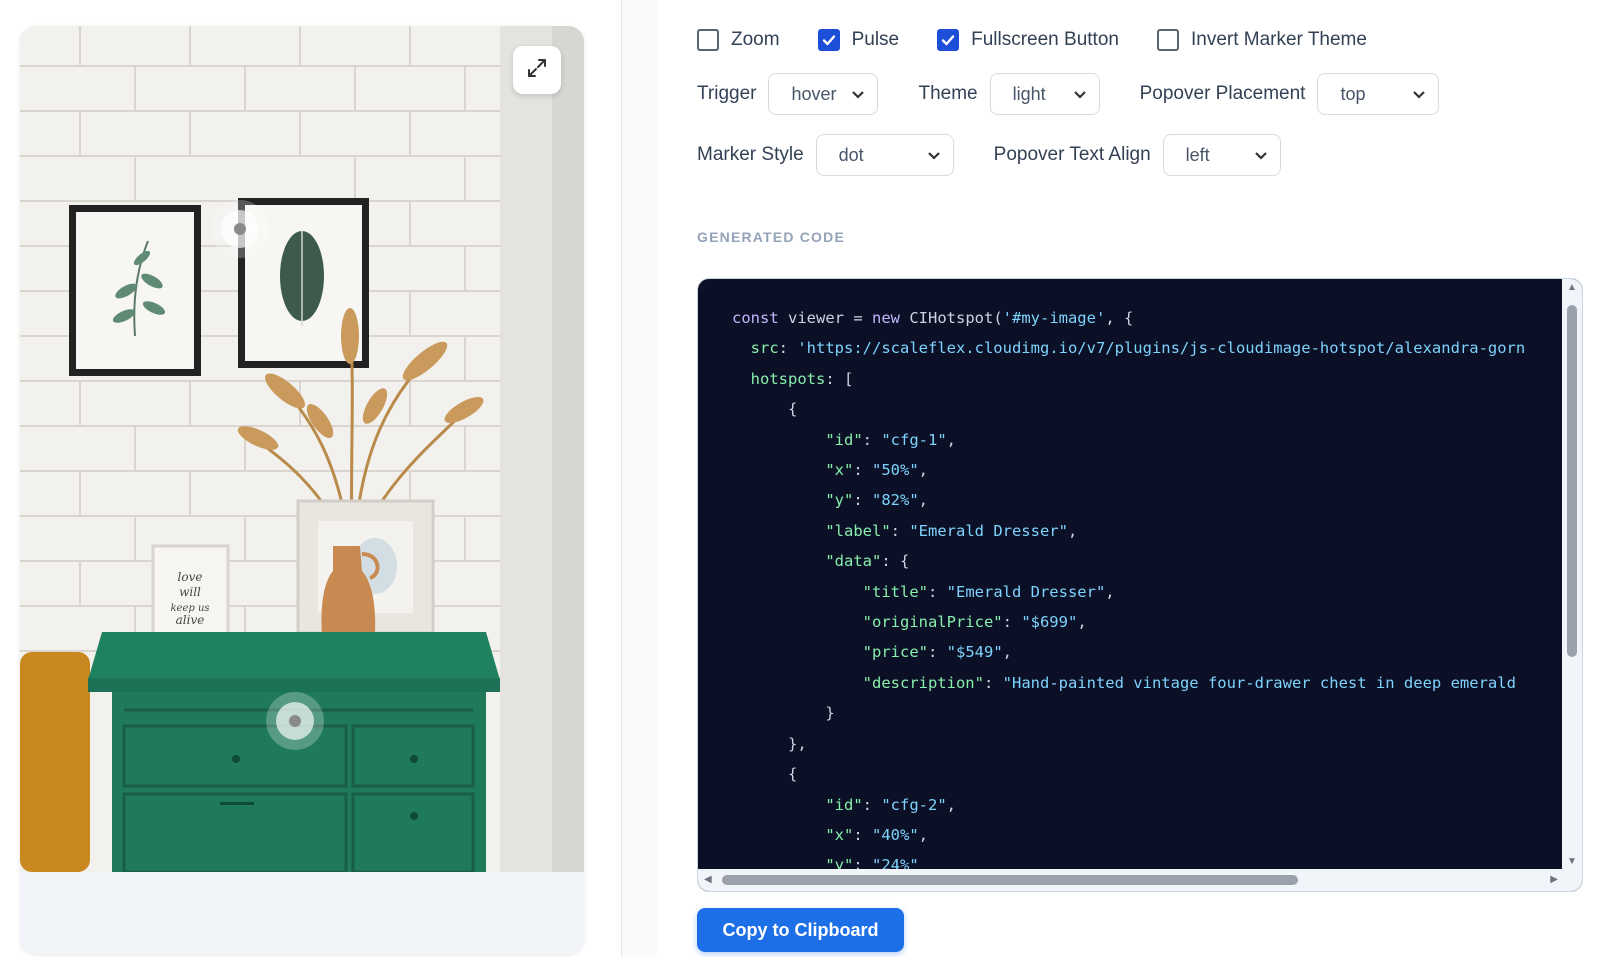 The height and width of the screenshot is (957, 1600). Describe the element at coordinates (1572, 481) in the screenshot. I see `vertical-scrollbar-thumb` at that location.